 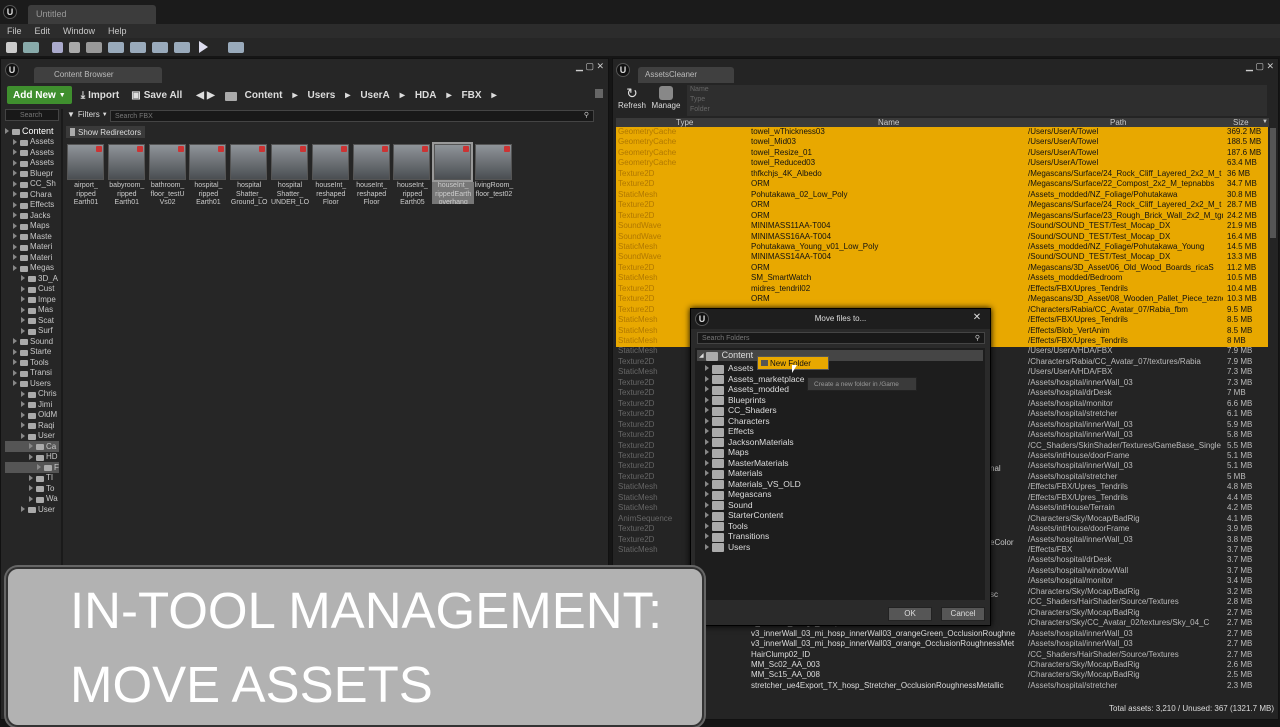 I want to click on col-path: Path, so click(x=1118, y=122).